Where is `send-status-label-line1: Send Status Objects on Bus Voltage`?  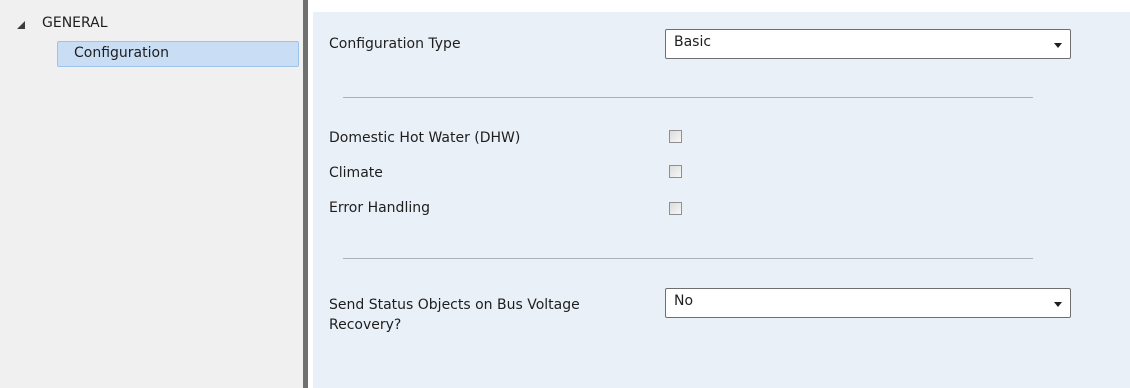
send-status-label-line1: Send Status Objects on Bus Voltage is located at coordinates (454, 305).